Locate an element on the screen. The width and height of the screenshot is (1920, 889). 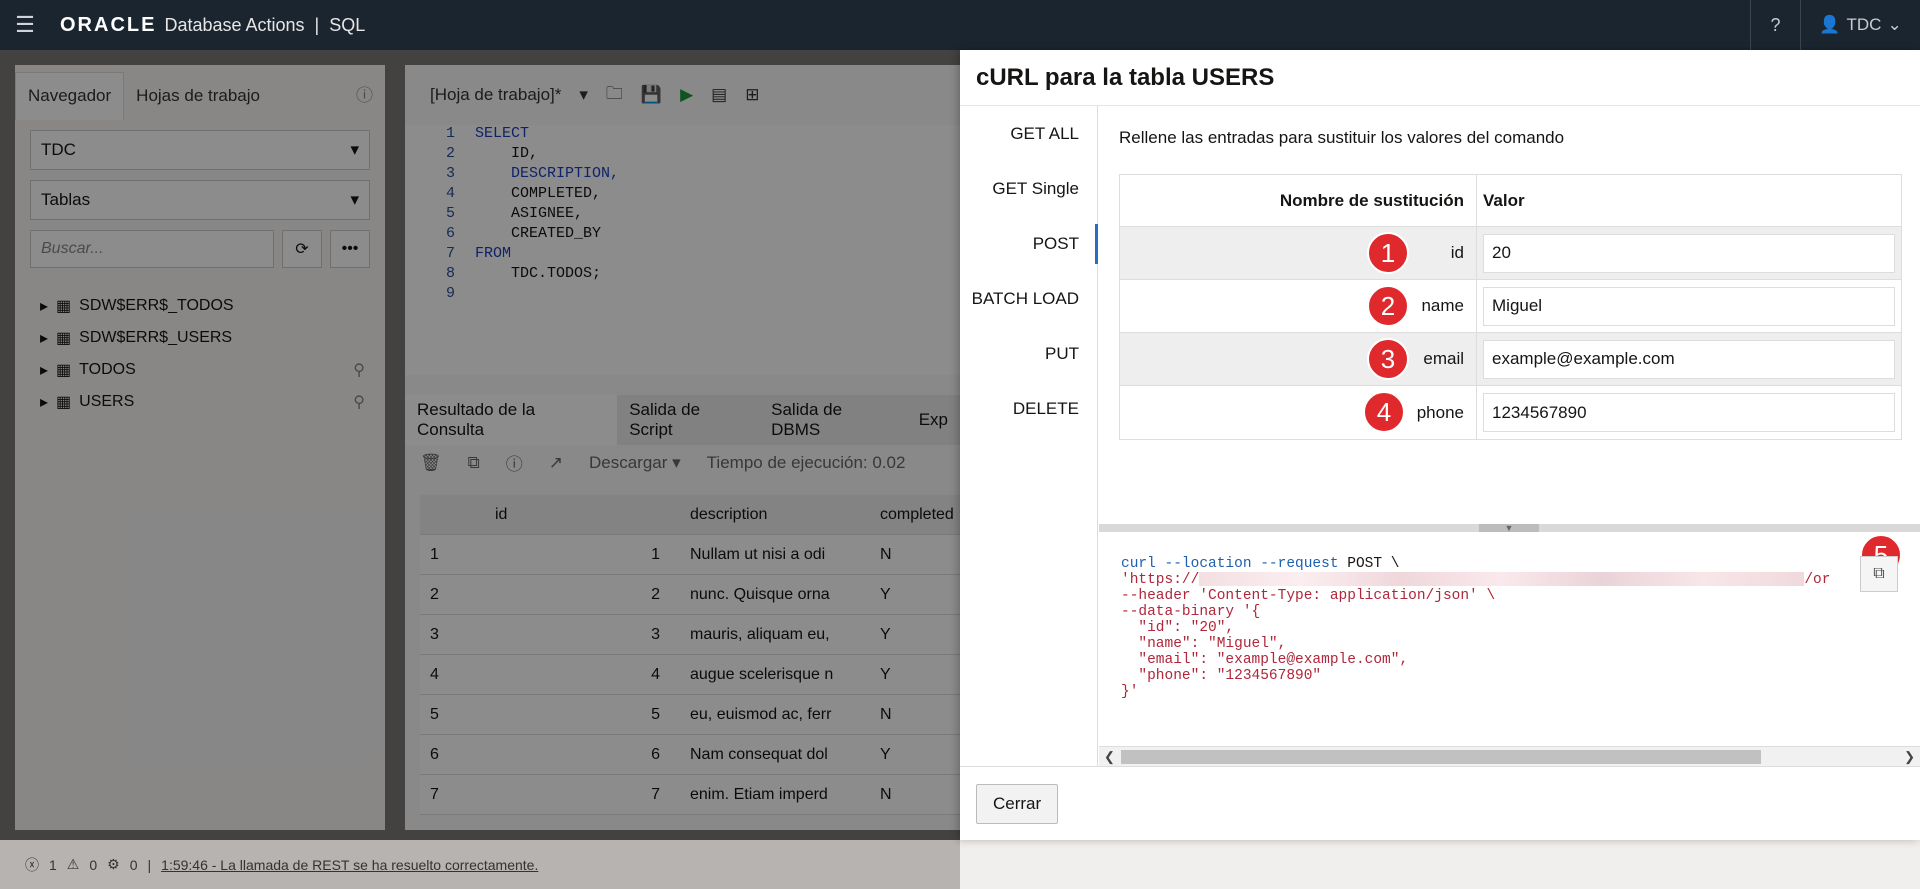
user-name: TDC is located at coordinates (1864, 24).